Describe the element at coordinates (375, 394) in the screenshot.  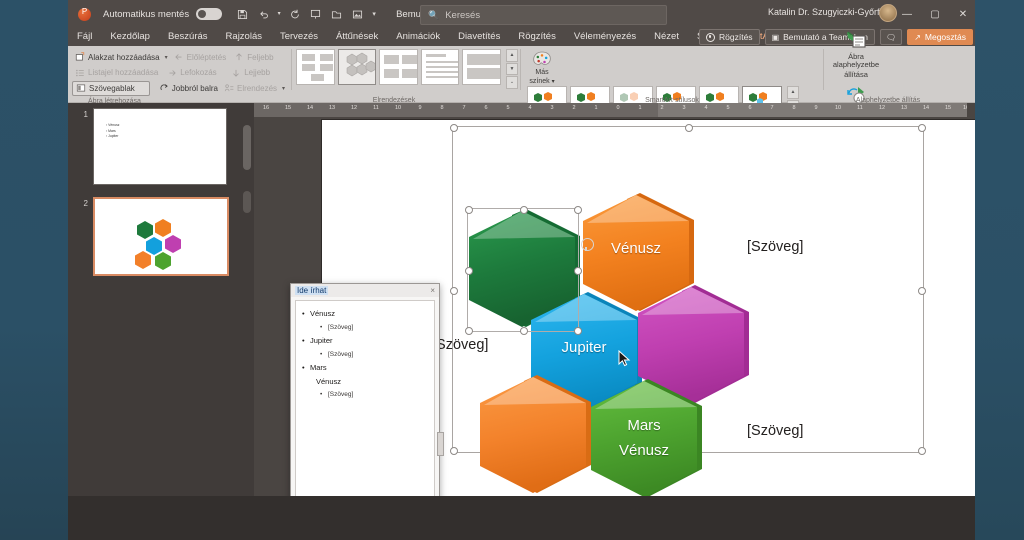
I see `text-pane-item-7: [Szöveg]` at that location.